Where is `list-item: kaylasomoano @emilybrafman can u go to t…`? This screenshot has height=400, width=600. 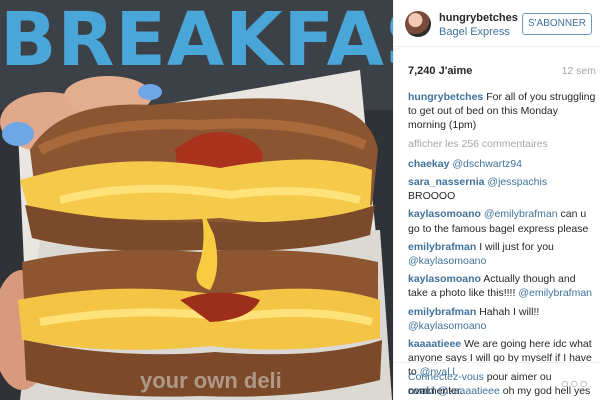
list-item: kaylasomoano @emilybrafman can u go to t… is located at coordinates (502, 221).